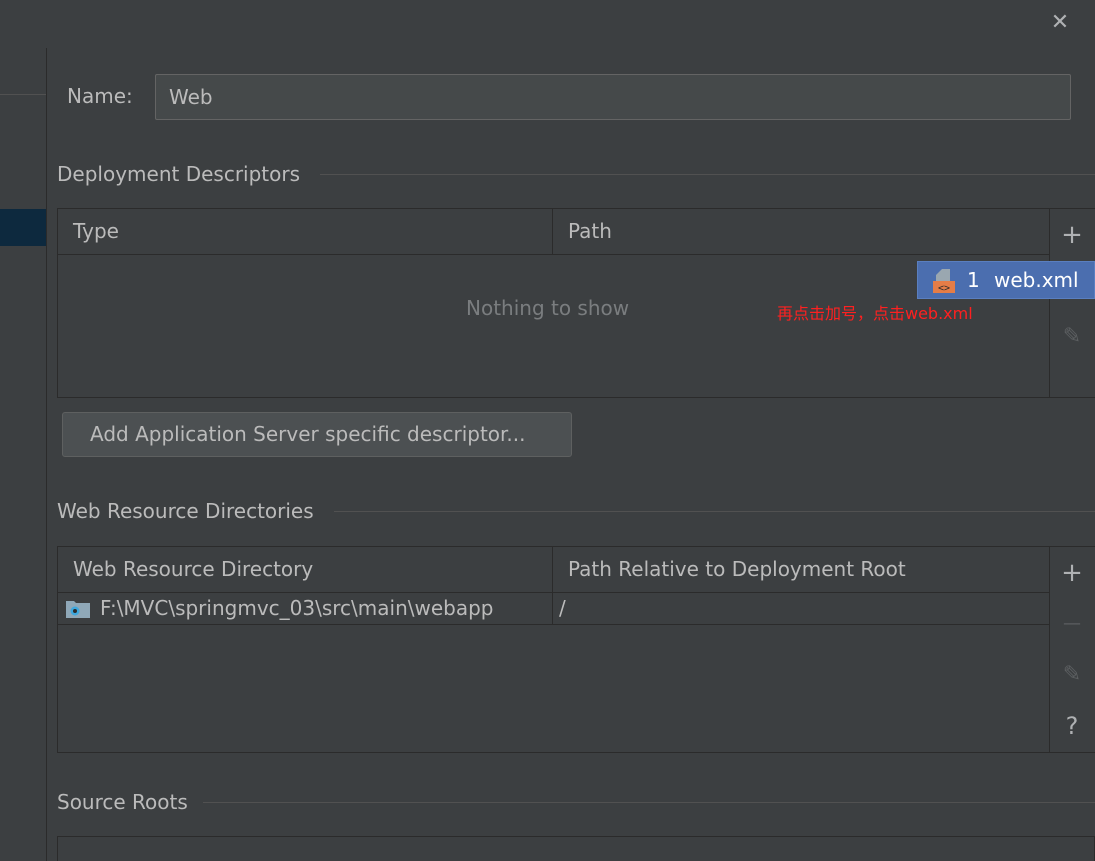 The height and width of the screenshot is (861, 1095). What do you see at coordinates (100, 96) in the screenshot?
I see `name-label: Name:` at bounding box center [100, 96].